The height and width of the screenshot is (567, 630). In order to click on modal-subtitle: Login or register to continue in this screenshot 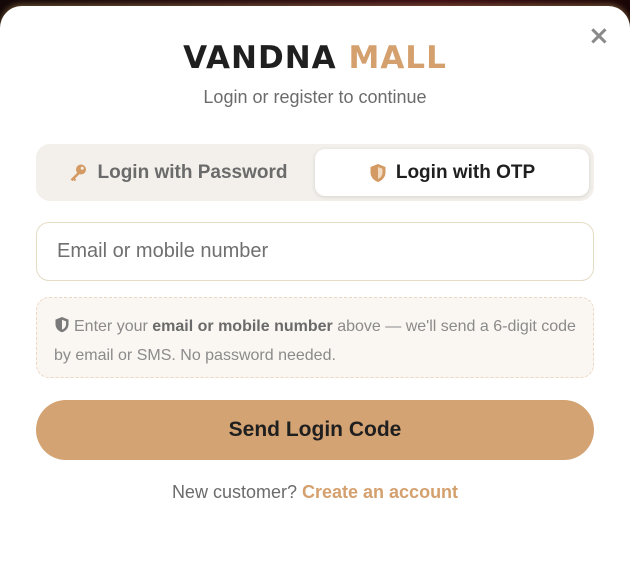, I will do `click(315, 97)`.